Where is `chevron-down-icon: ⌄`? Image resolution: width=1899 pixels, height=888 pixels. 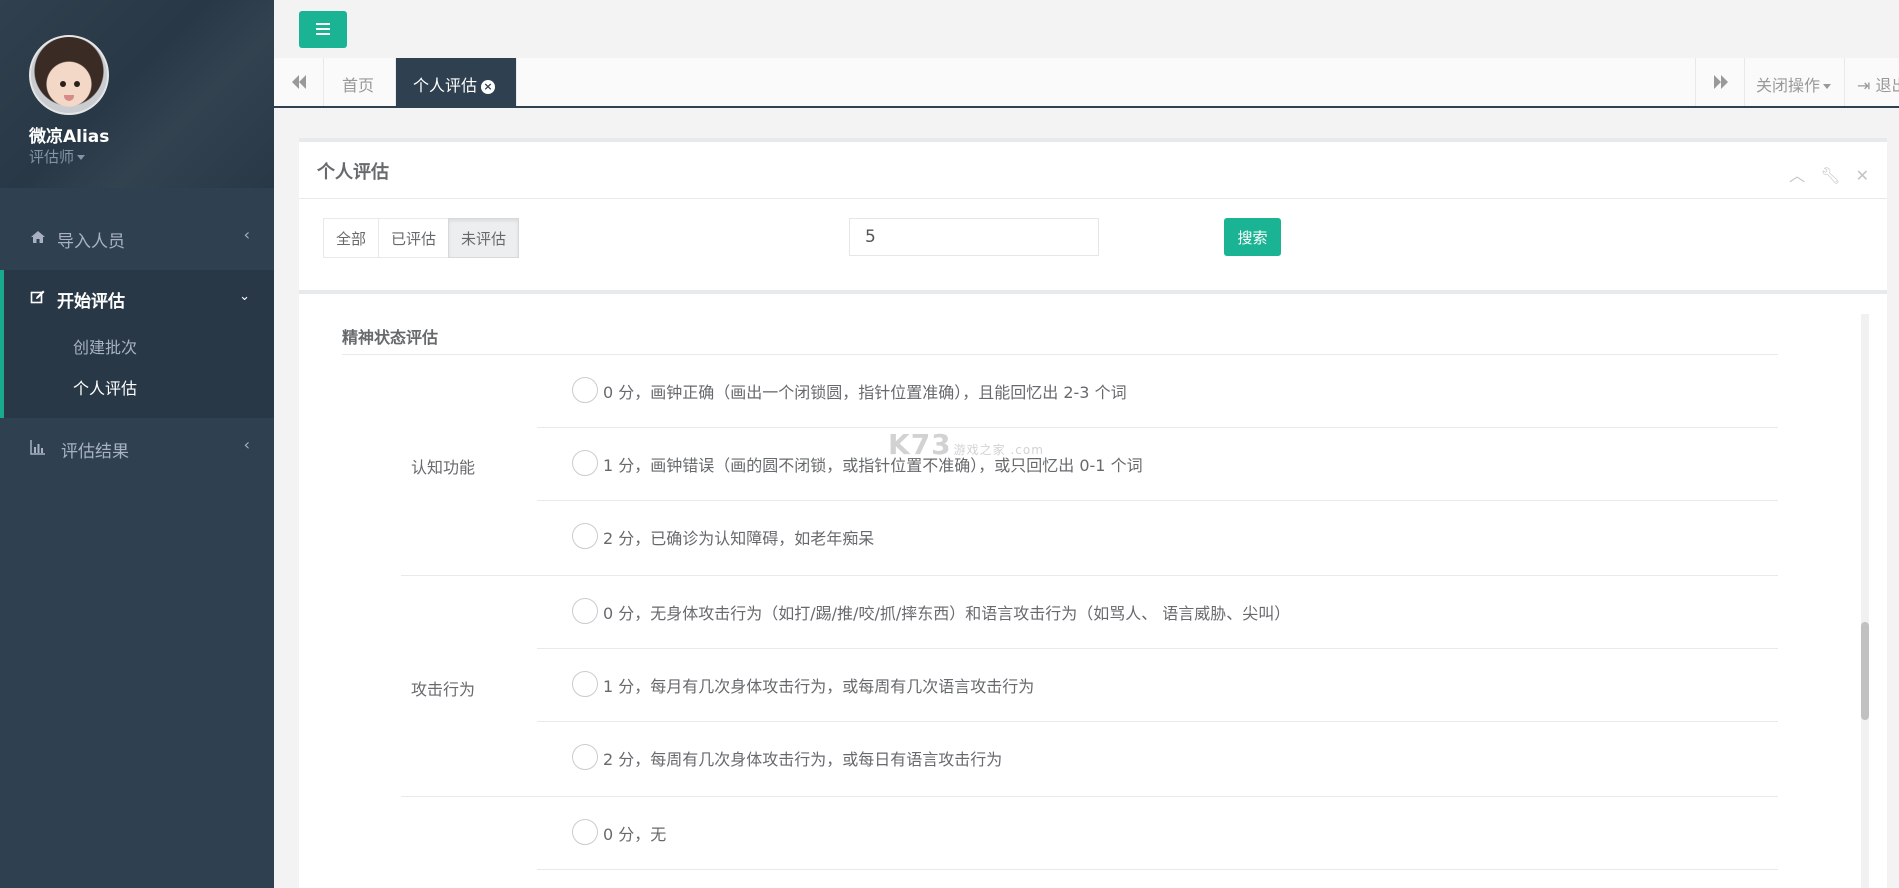 chevron-down-icon: ⌄ is located at coordinates (244, 296).